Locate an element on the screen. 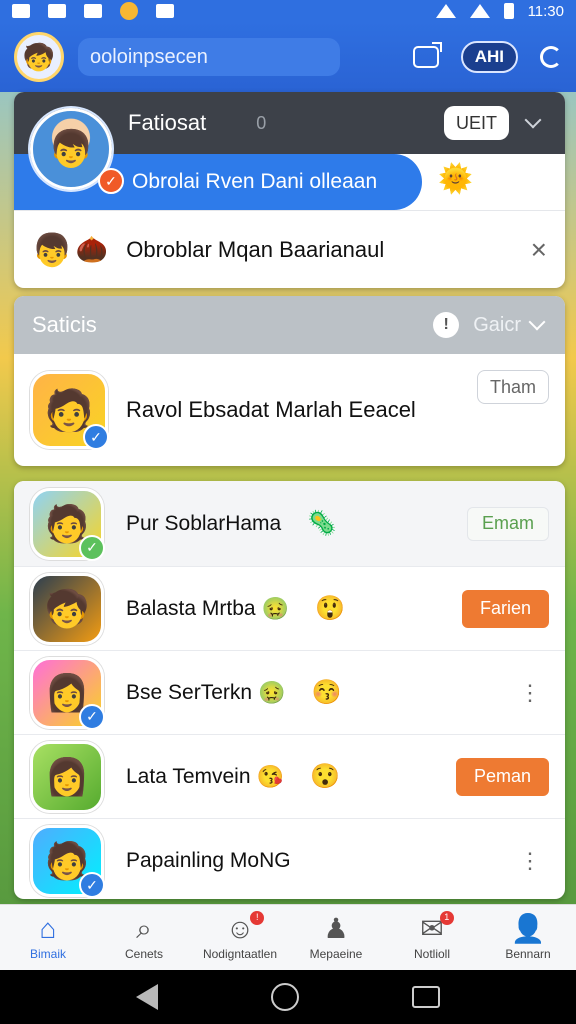  battery-icon is located at coordinates (508, 11).